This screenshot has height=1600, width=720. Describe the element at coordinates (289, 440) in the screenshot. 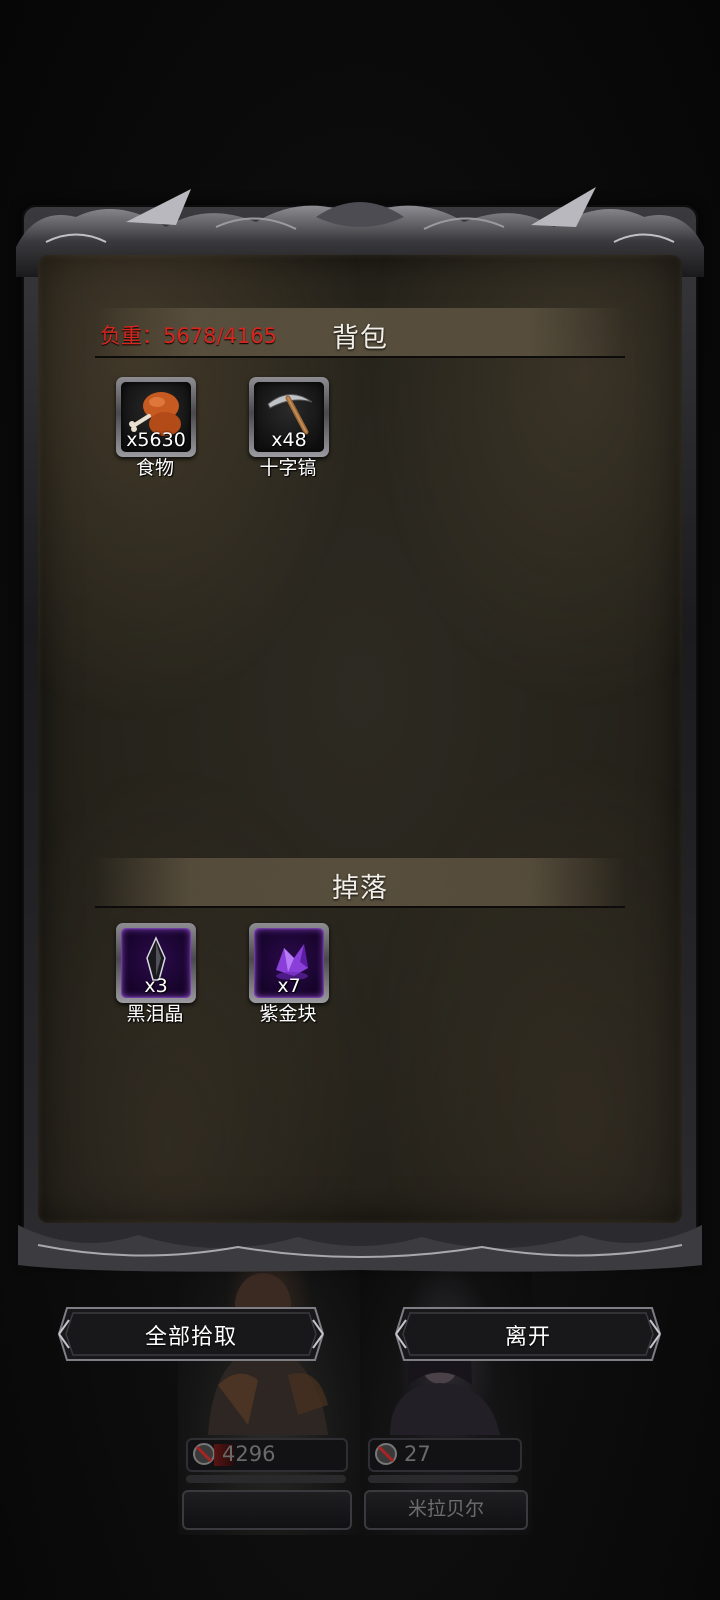

I see `item-quantity: x48` at that location.